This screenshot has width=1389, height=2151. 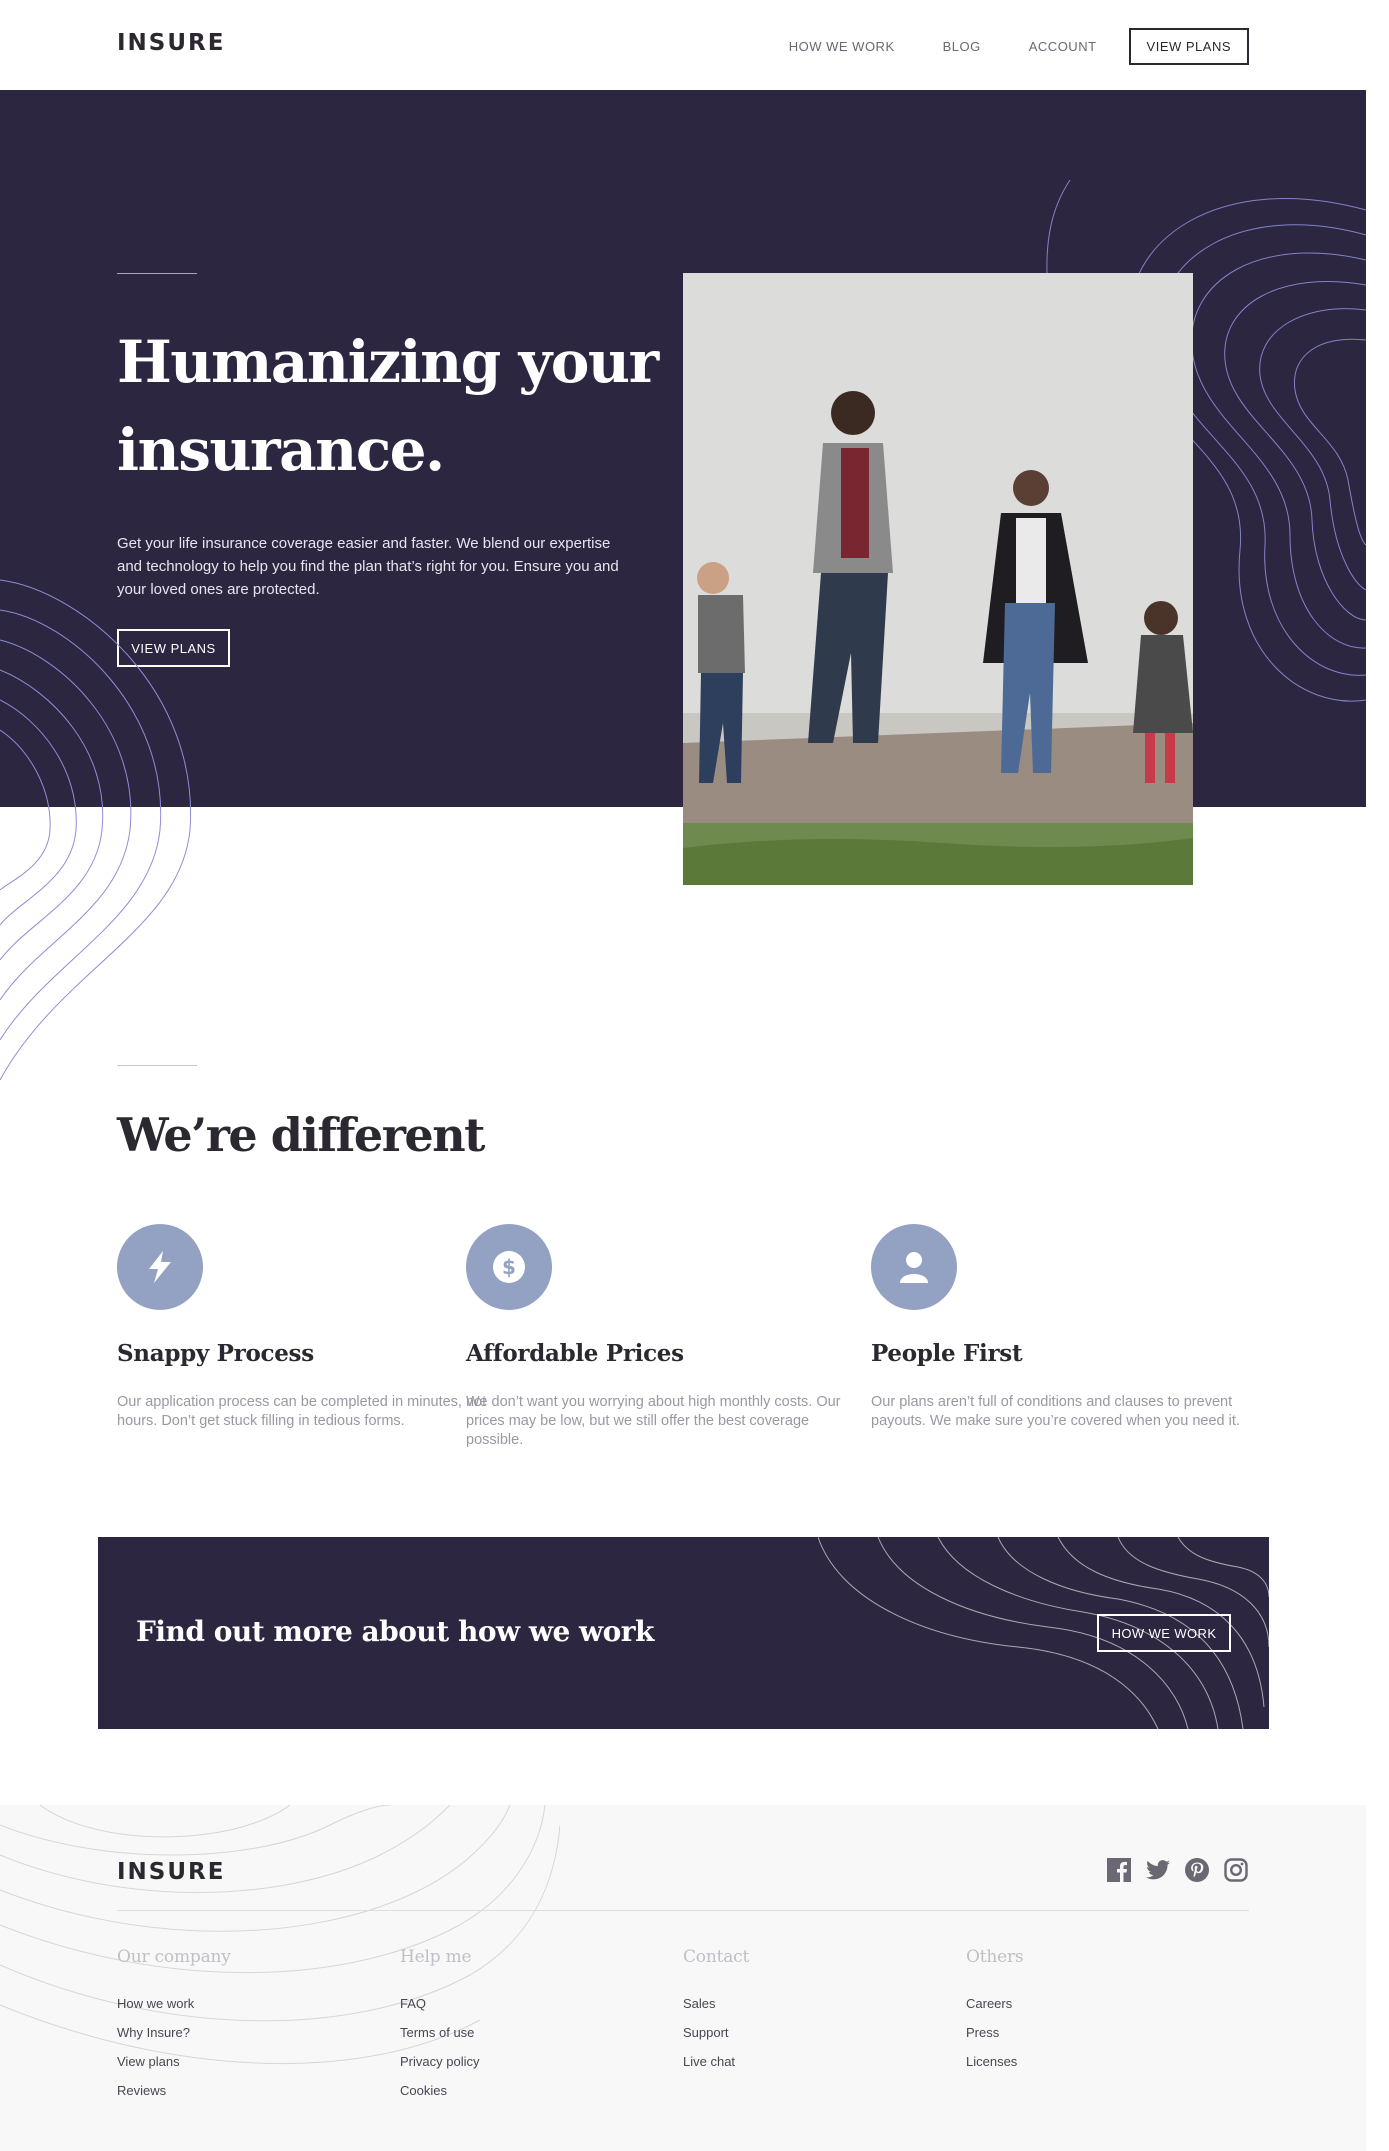 I want to click on footer-column-title: Help me, so click(x=436, y=1957).